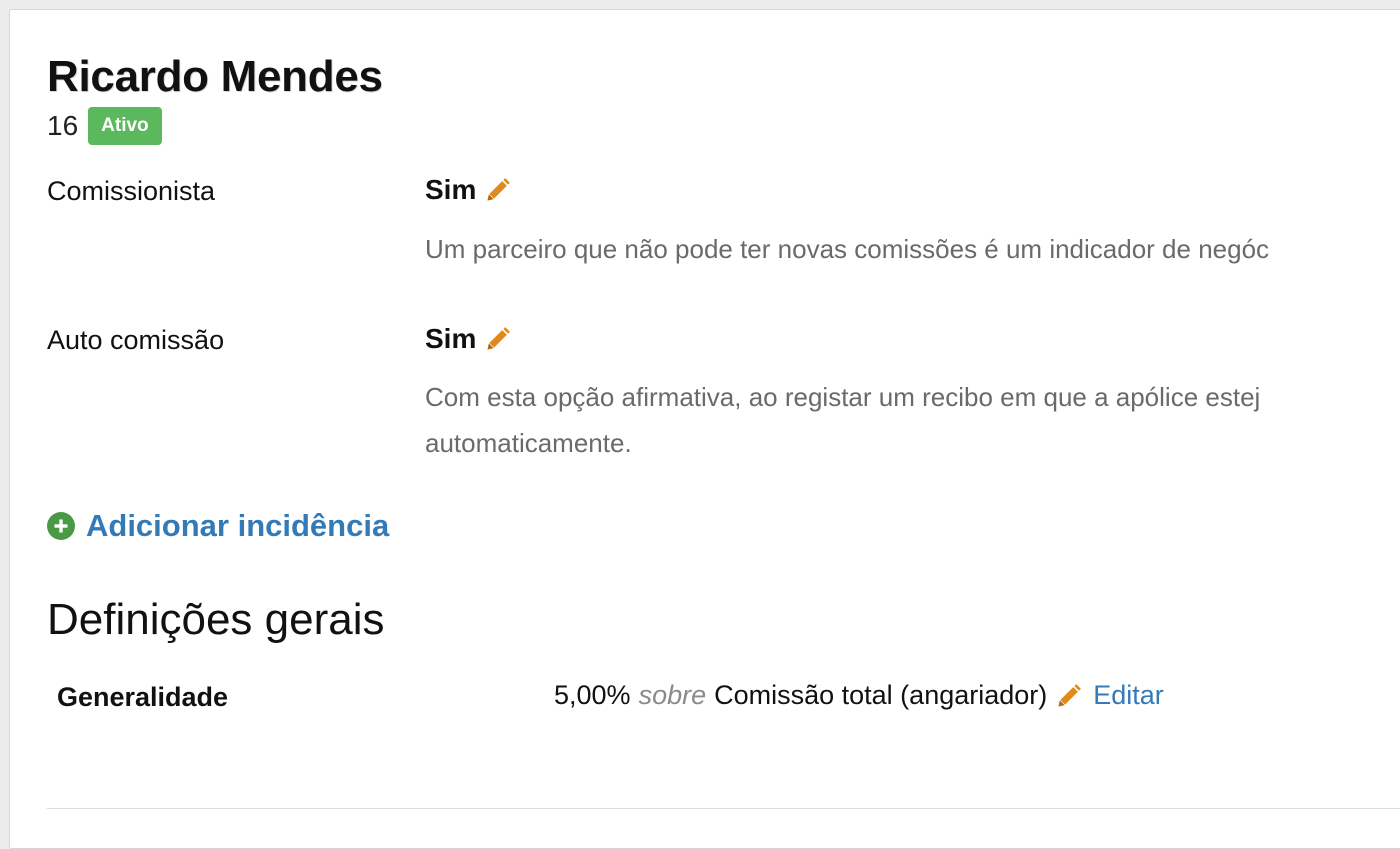 The image size is (1400, 849). I want to click on comissionista-value-text: Sim, so click(451, 189).